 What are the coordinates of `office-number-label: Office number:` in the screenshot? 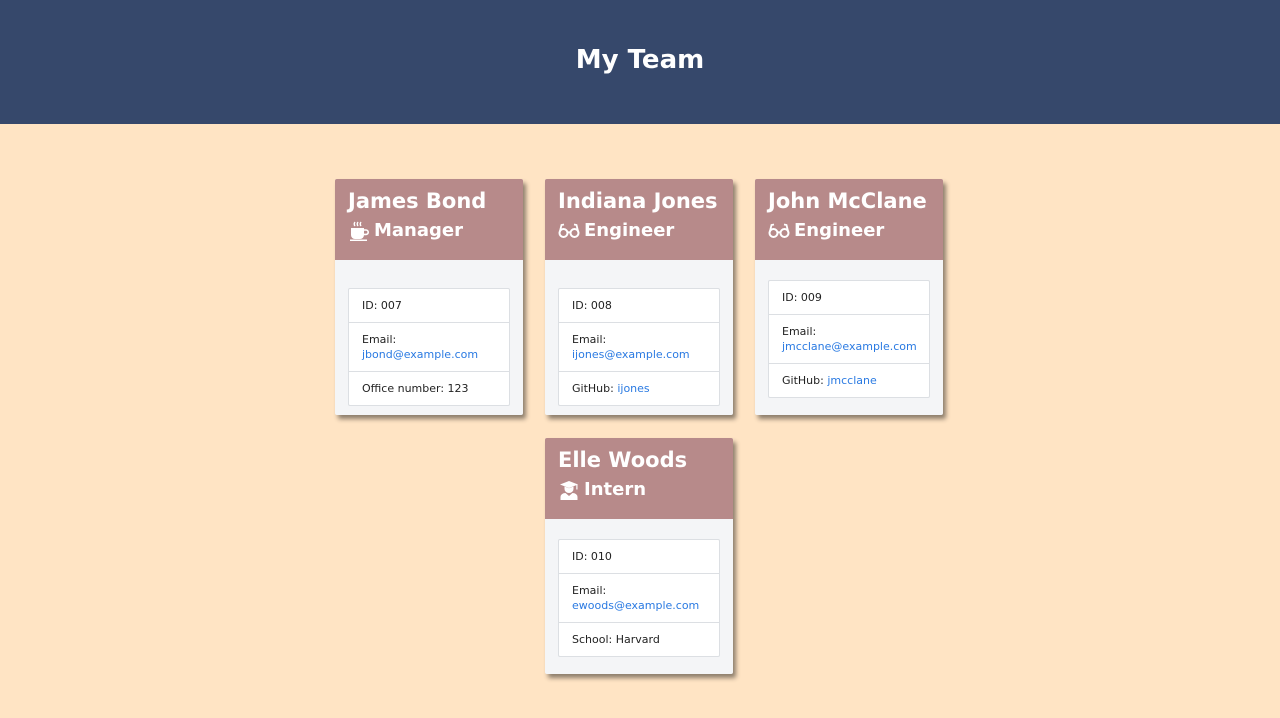 It's located at (405, 388).